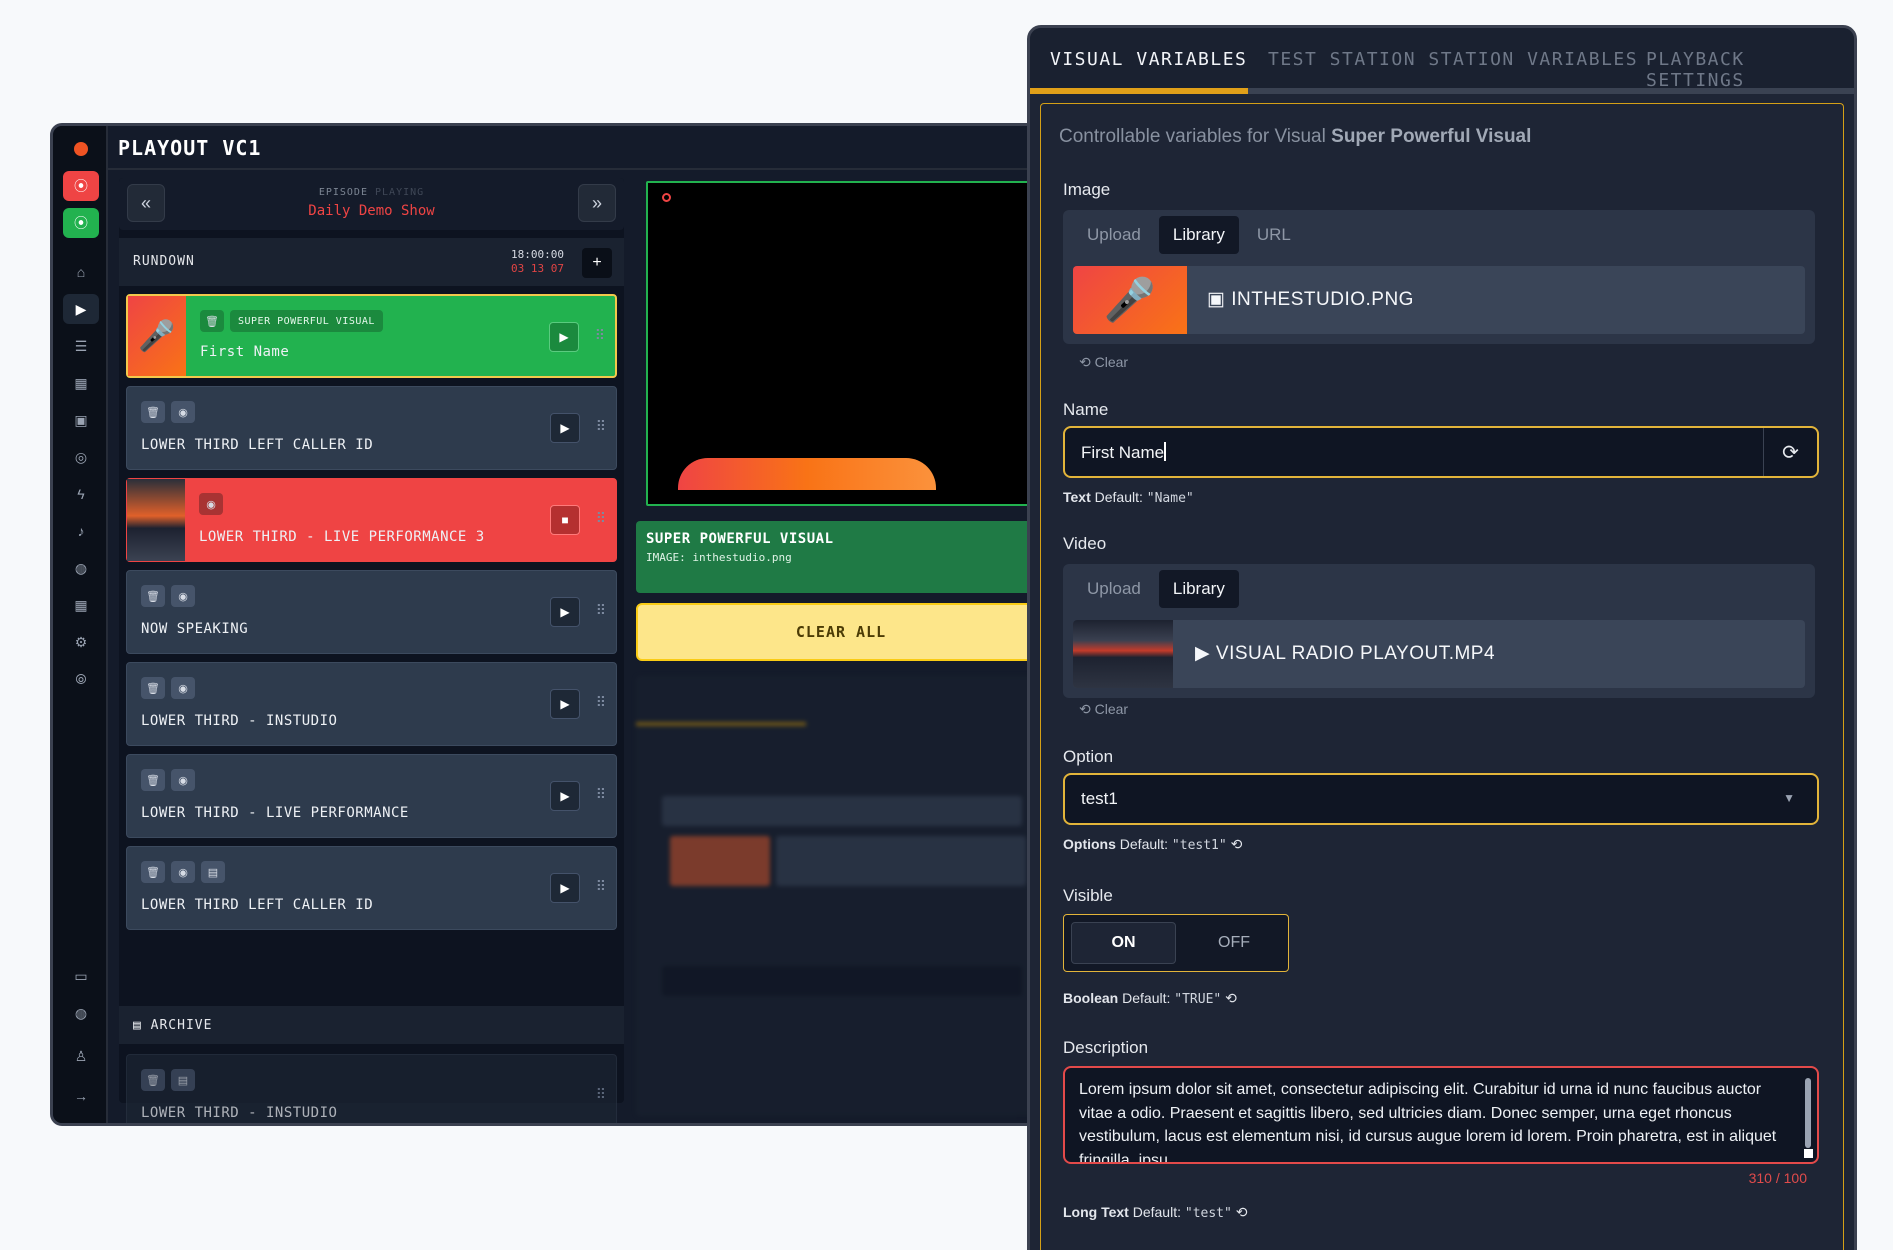  What do you see at coordinates (81, 149) in the screenshot?
I see `record-icon` at bounding box center [81, 149].